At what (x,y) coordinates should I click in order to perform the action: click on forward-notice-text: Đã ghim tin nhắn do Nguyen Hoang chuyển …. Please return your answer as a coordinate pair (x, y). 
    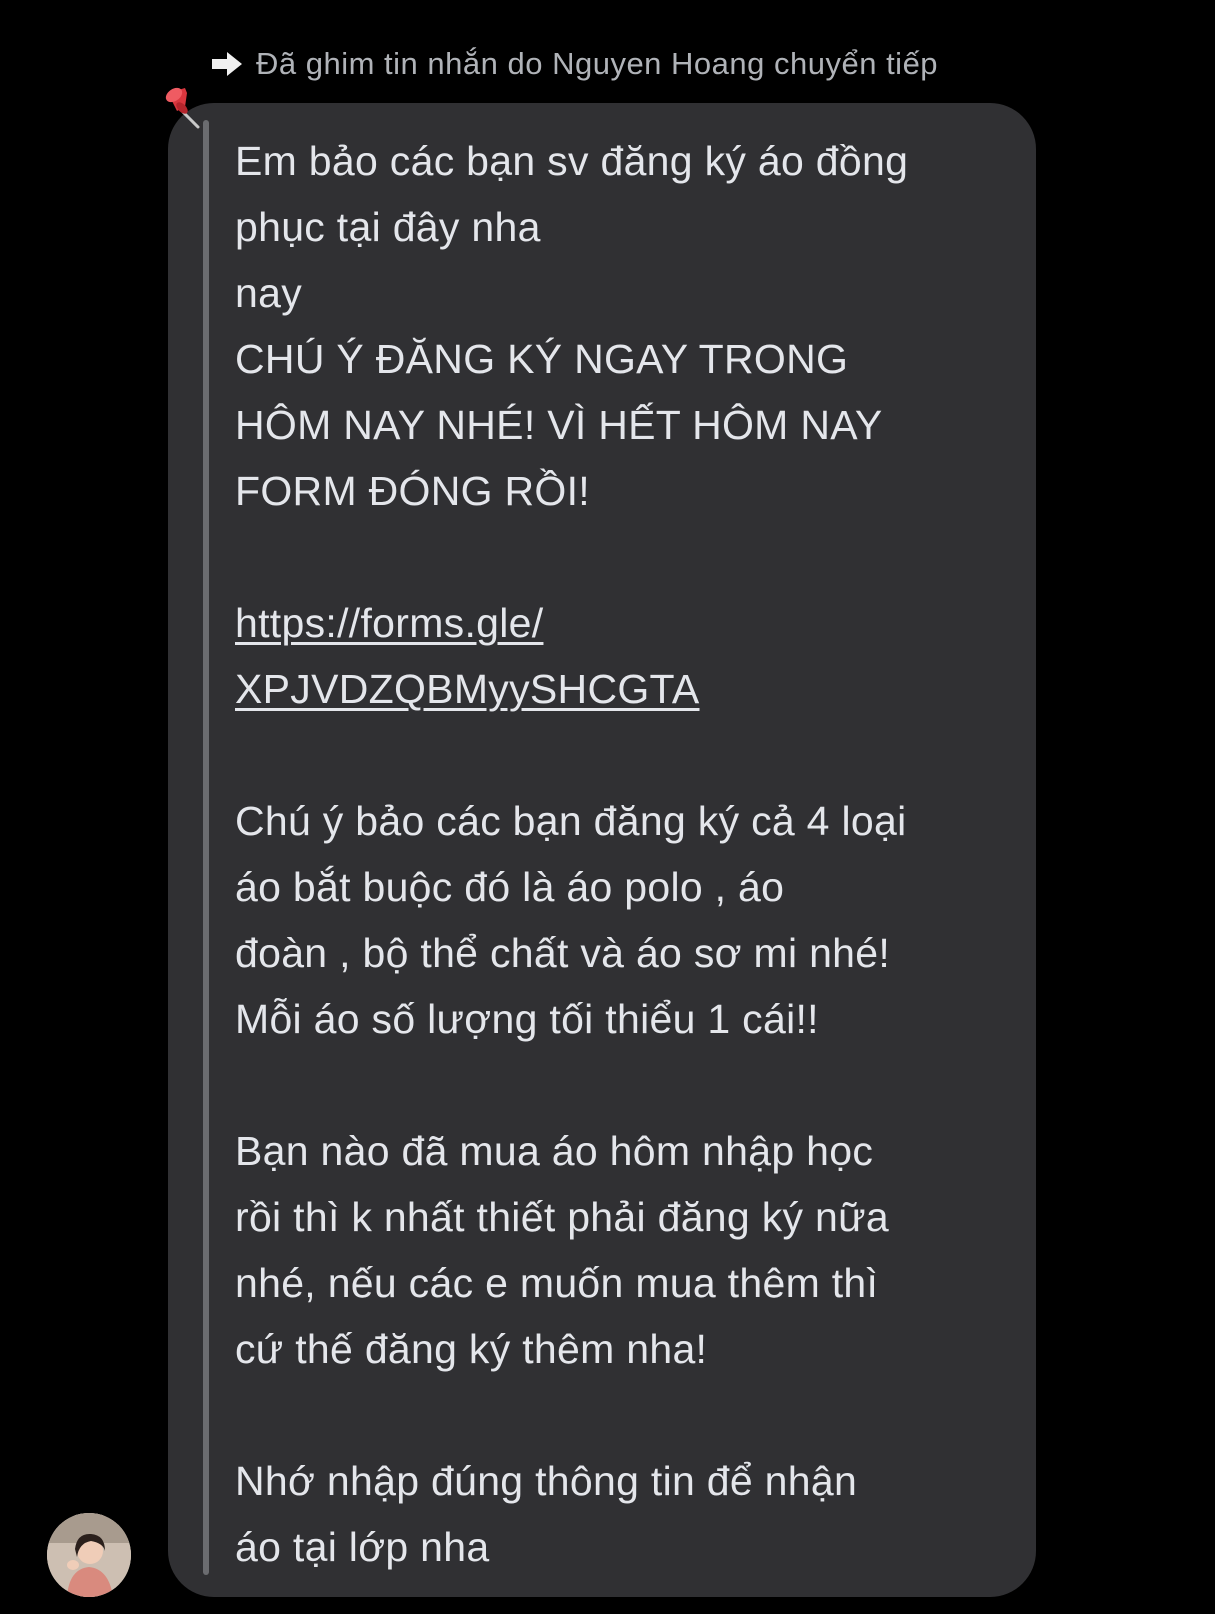
    Looking at the image, I should click on (597, 63).